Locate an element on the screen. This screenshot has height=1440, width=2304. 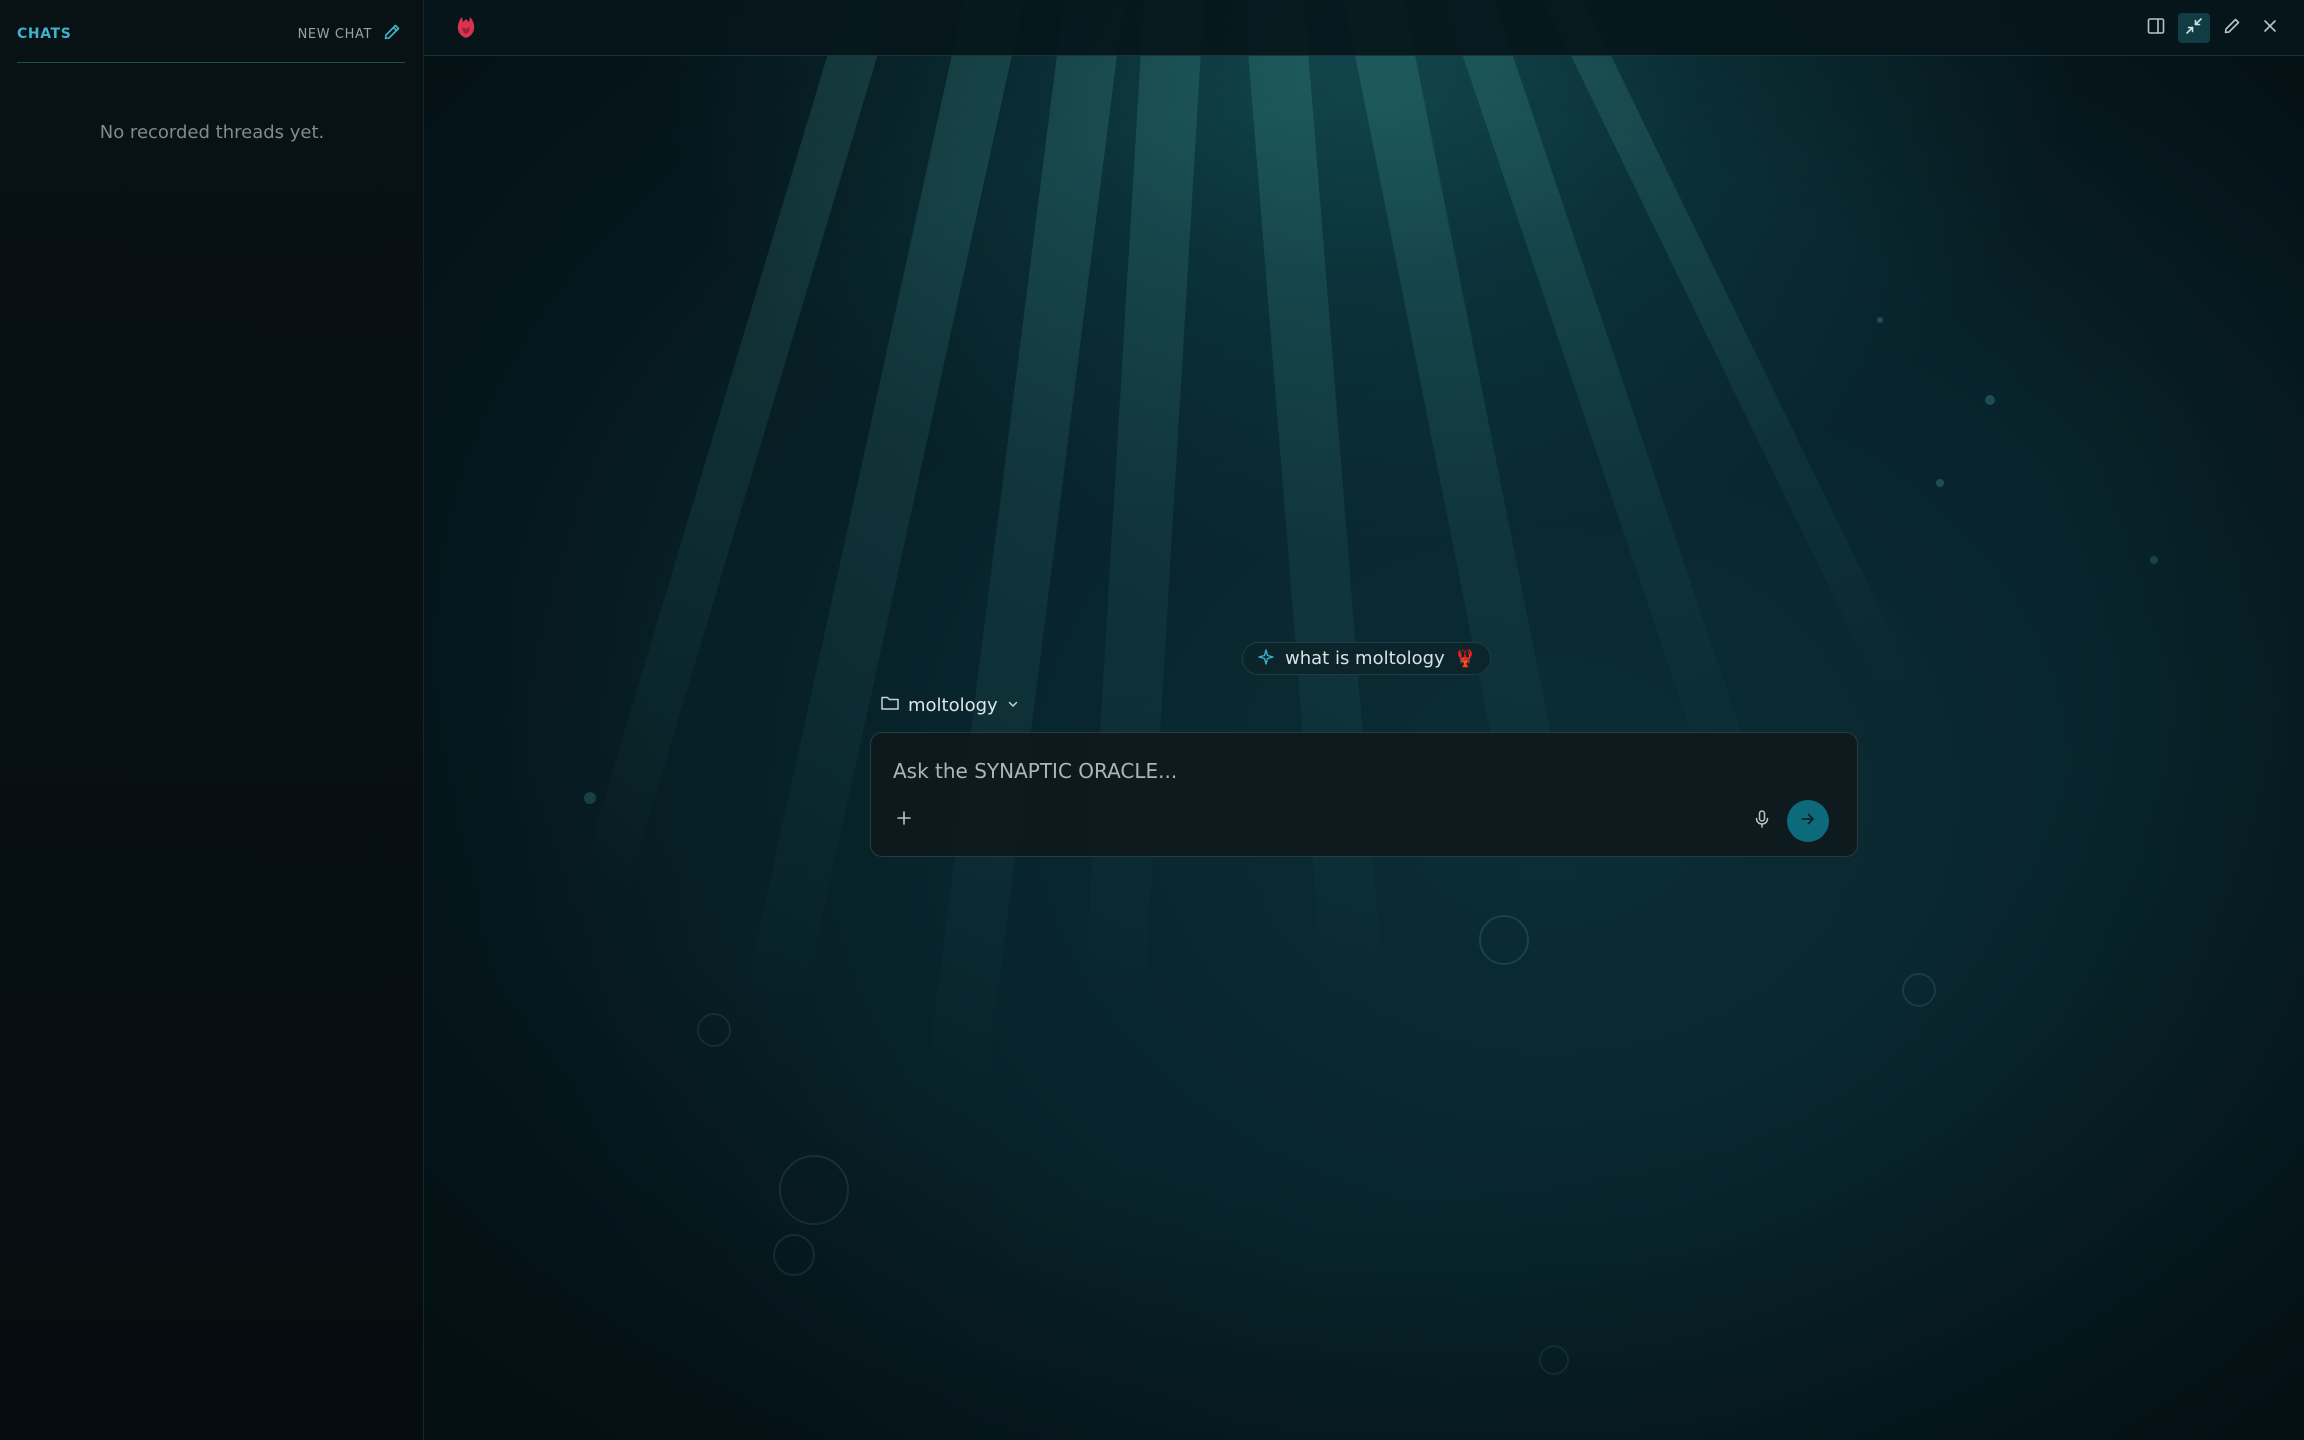
folder-selector: moltology is located at coordinates (950, 705).